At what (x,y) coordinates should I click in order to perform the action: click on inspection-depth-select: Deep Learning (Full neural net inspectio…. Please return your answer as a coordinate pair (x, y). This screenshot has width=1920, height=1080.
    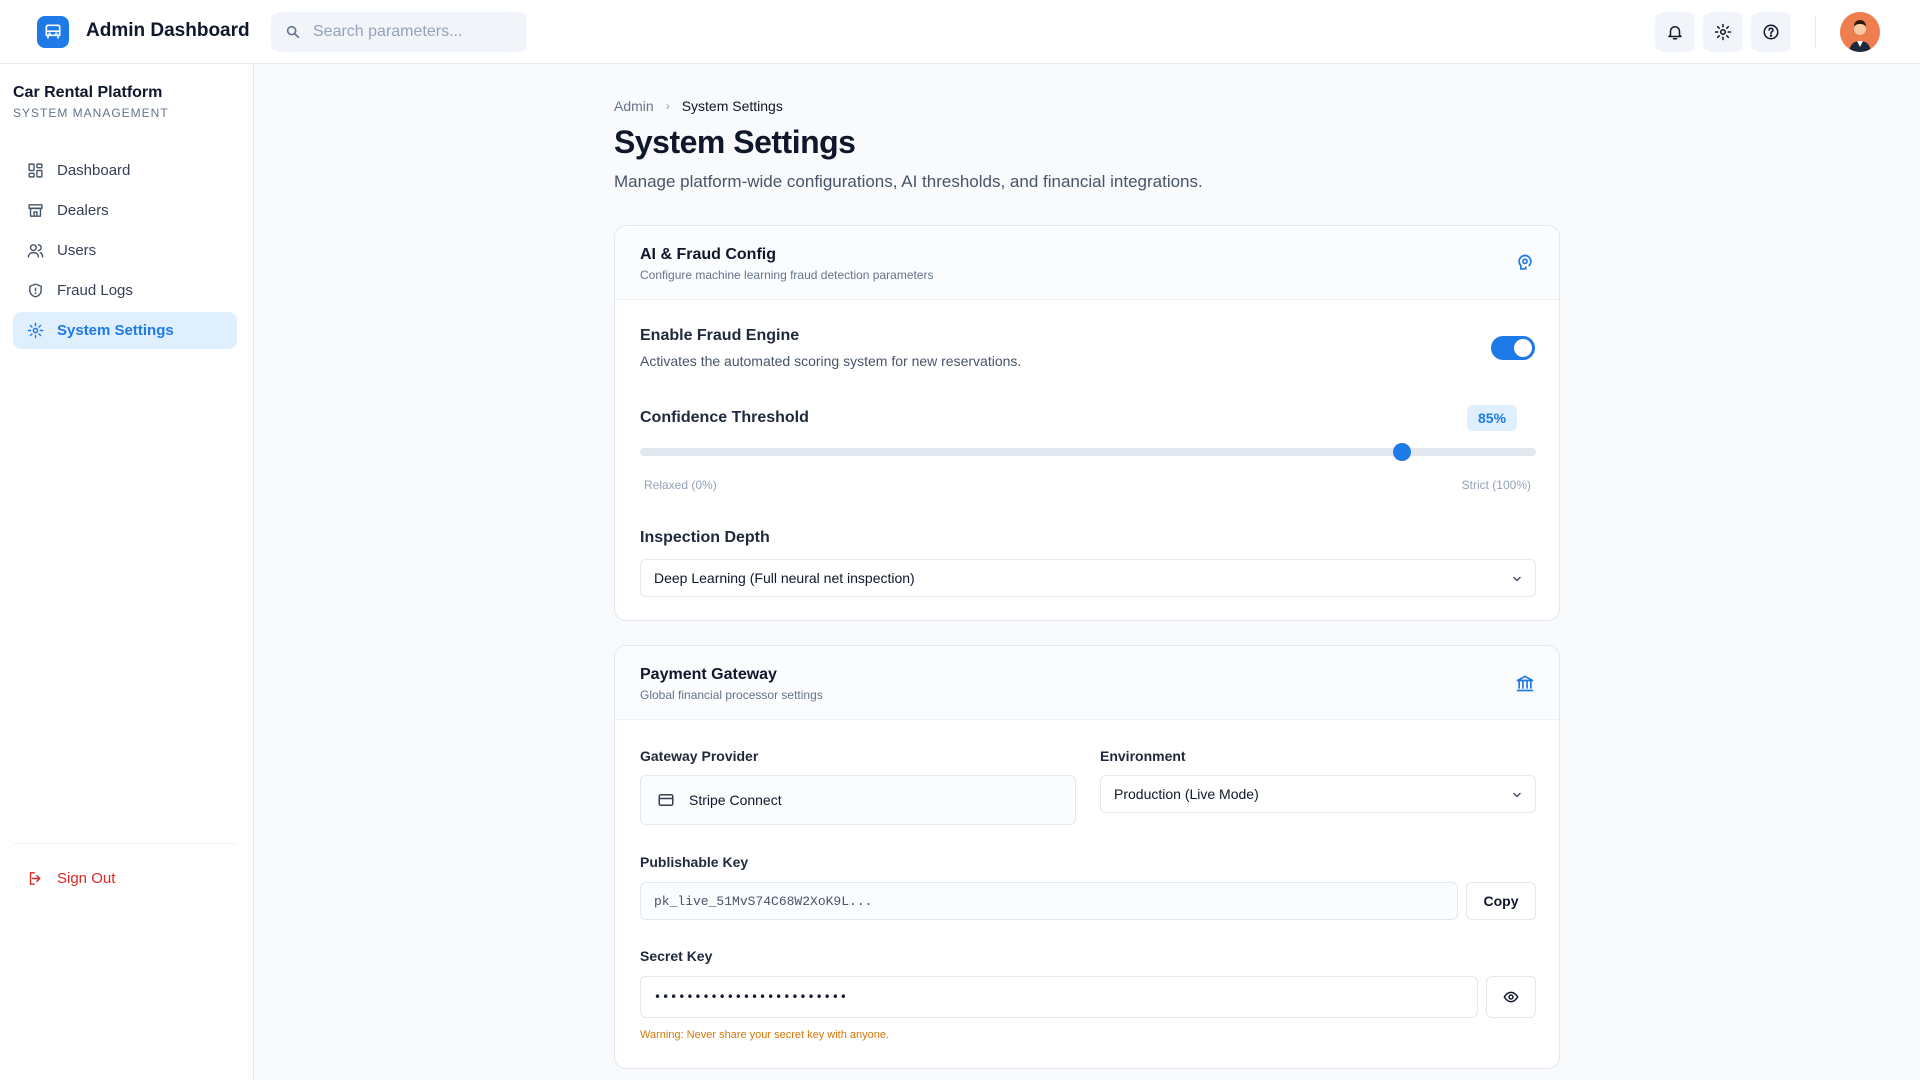
    Looking at the image, I should click on (1088, 578).